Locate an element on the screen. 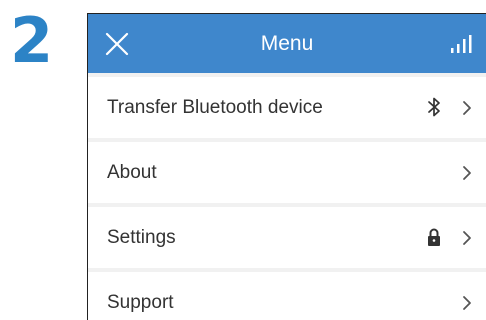  signal-bars-icon is located at coordinates (461, 44).